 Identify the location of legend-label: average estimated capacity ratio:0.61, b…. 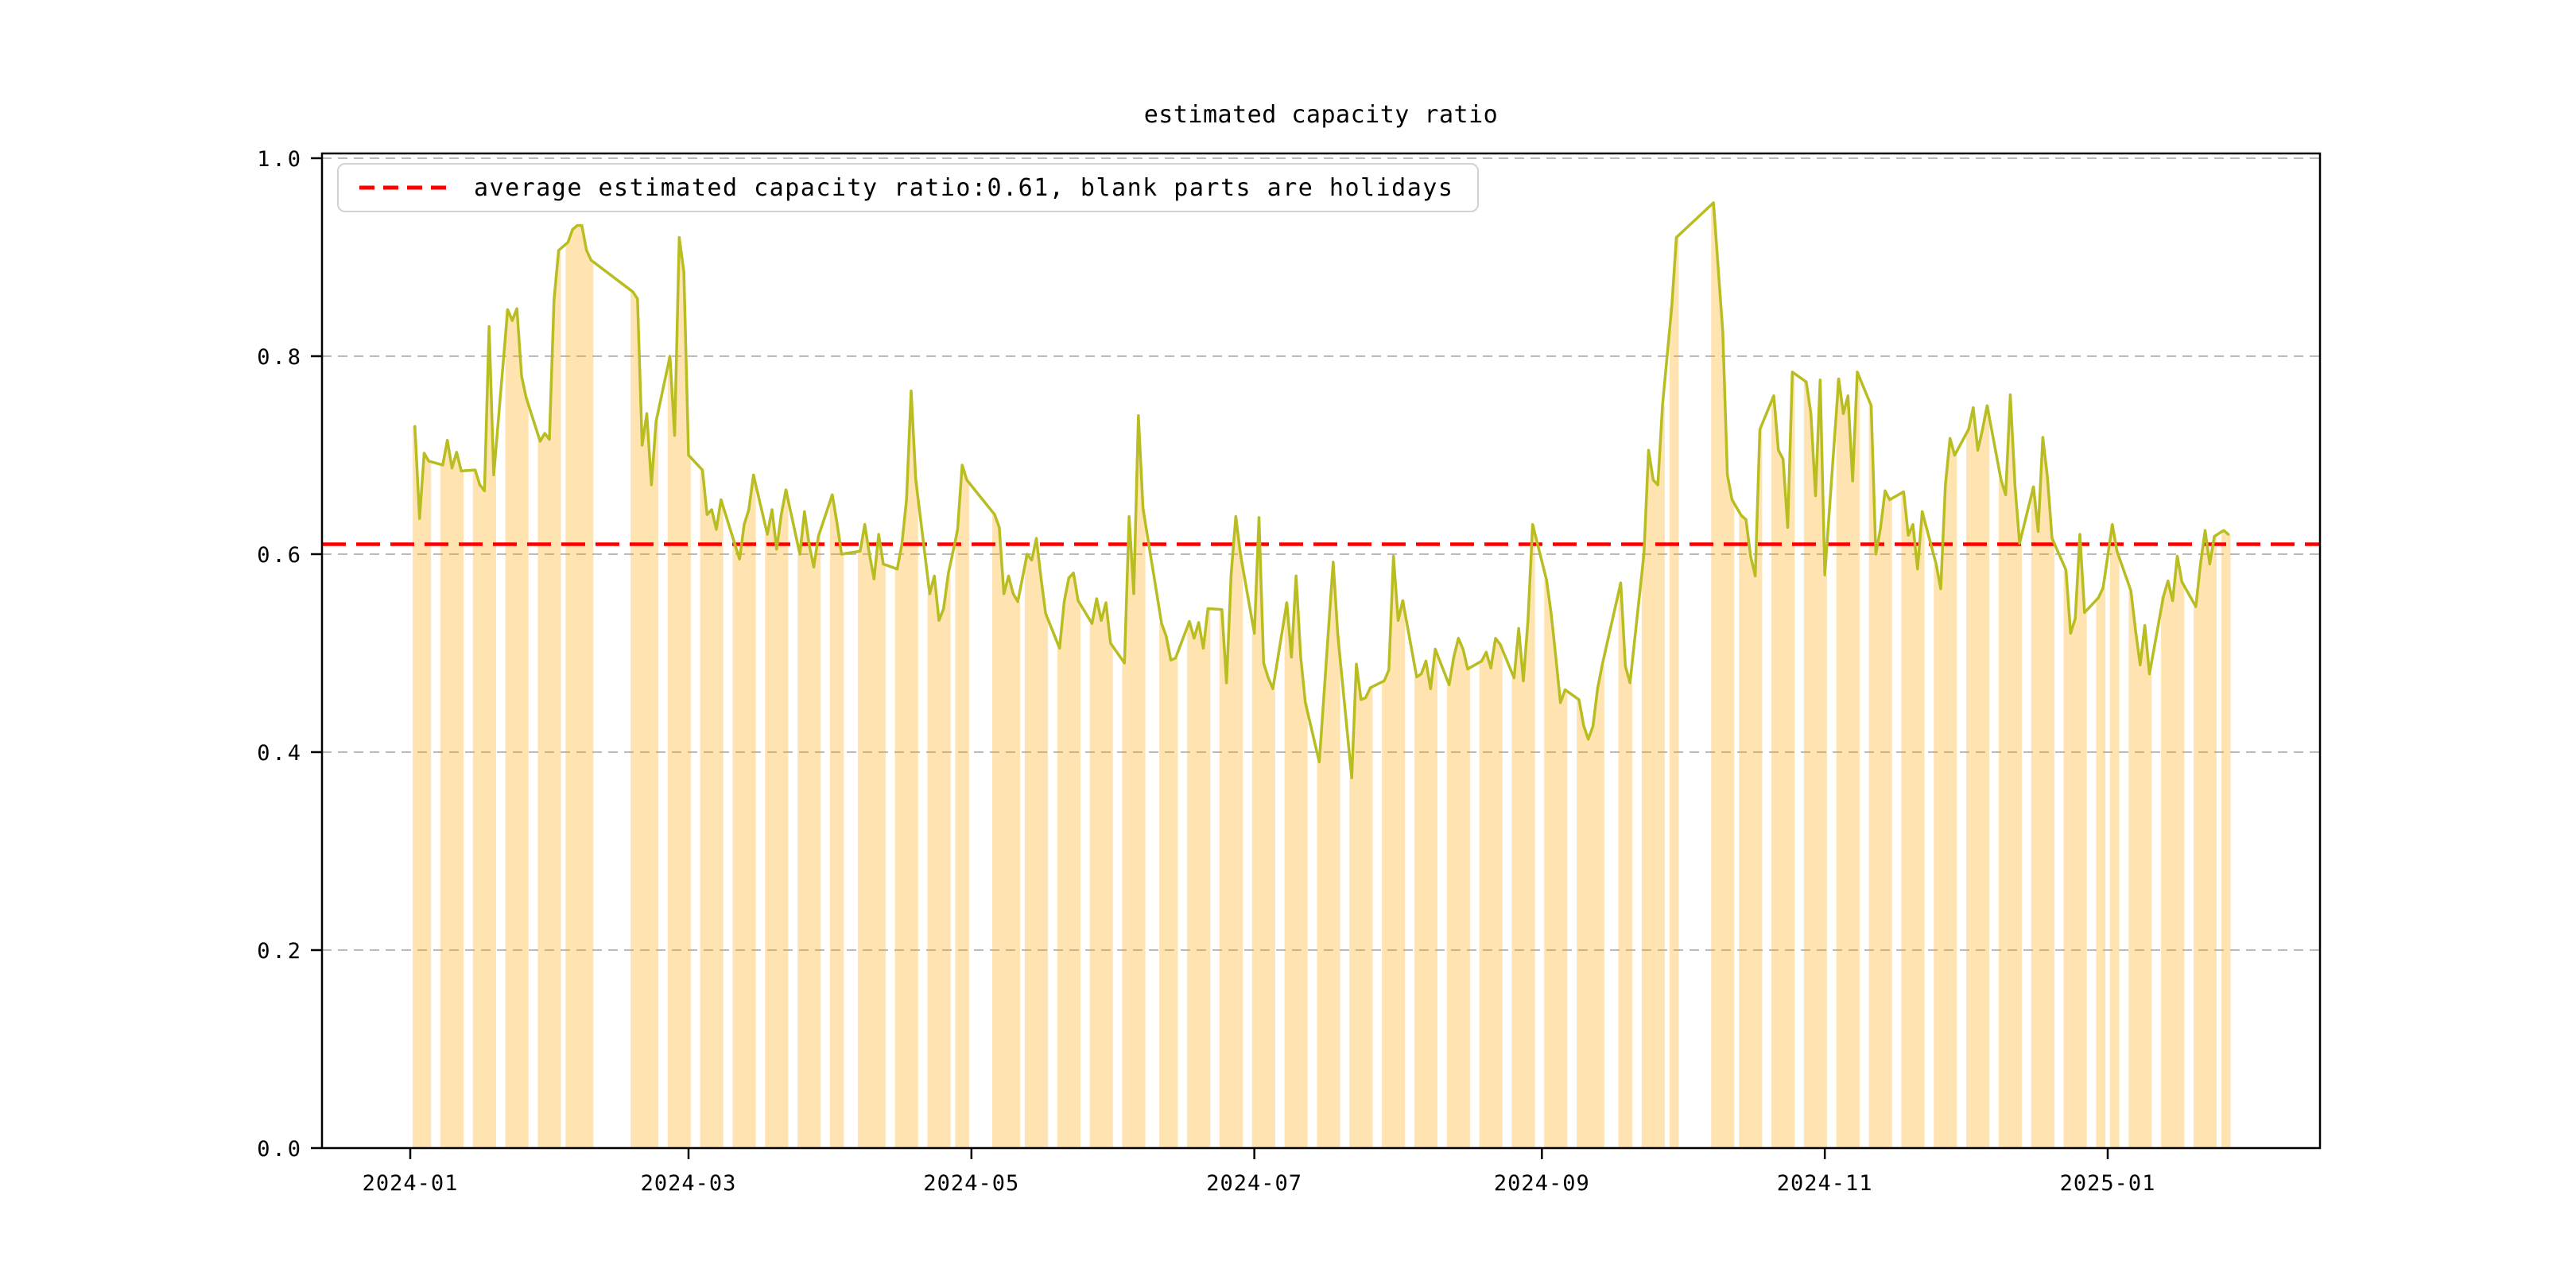
(964, 187).